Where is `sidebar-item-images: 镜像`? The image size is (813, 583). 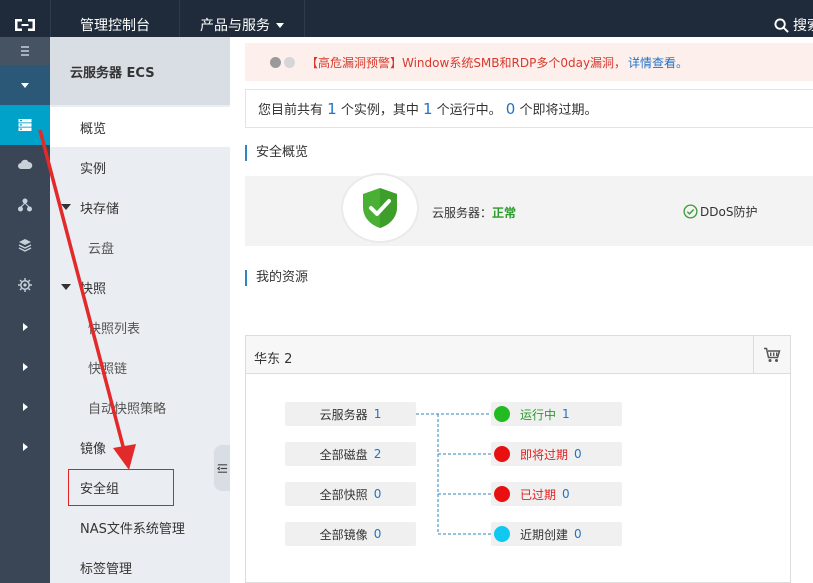
sidebar-item-images: 镜像 is located at coordinates (140, 447).